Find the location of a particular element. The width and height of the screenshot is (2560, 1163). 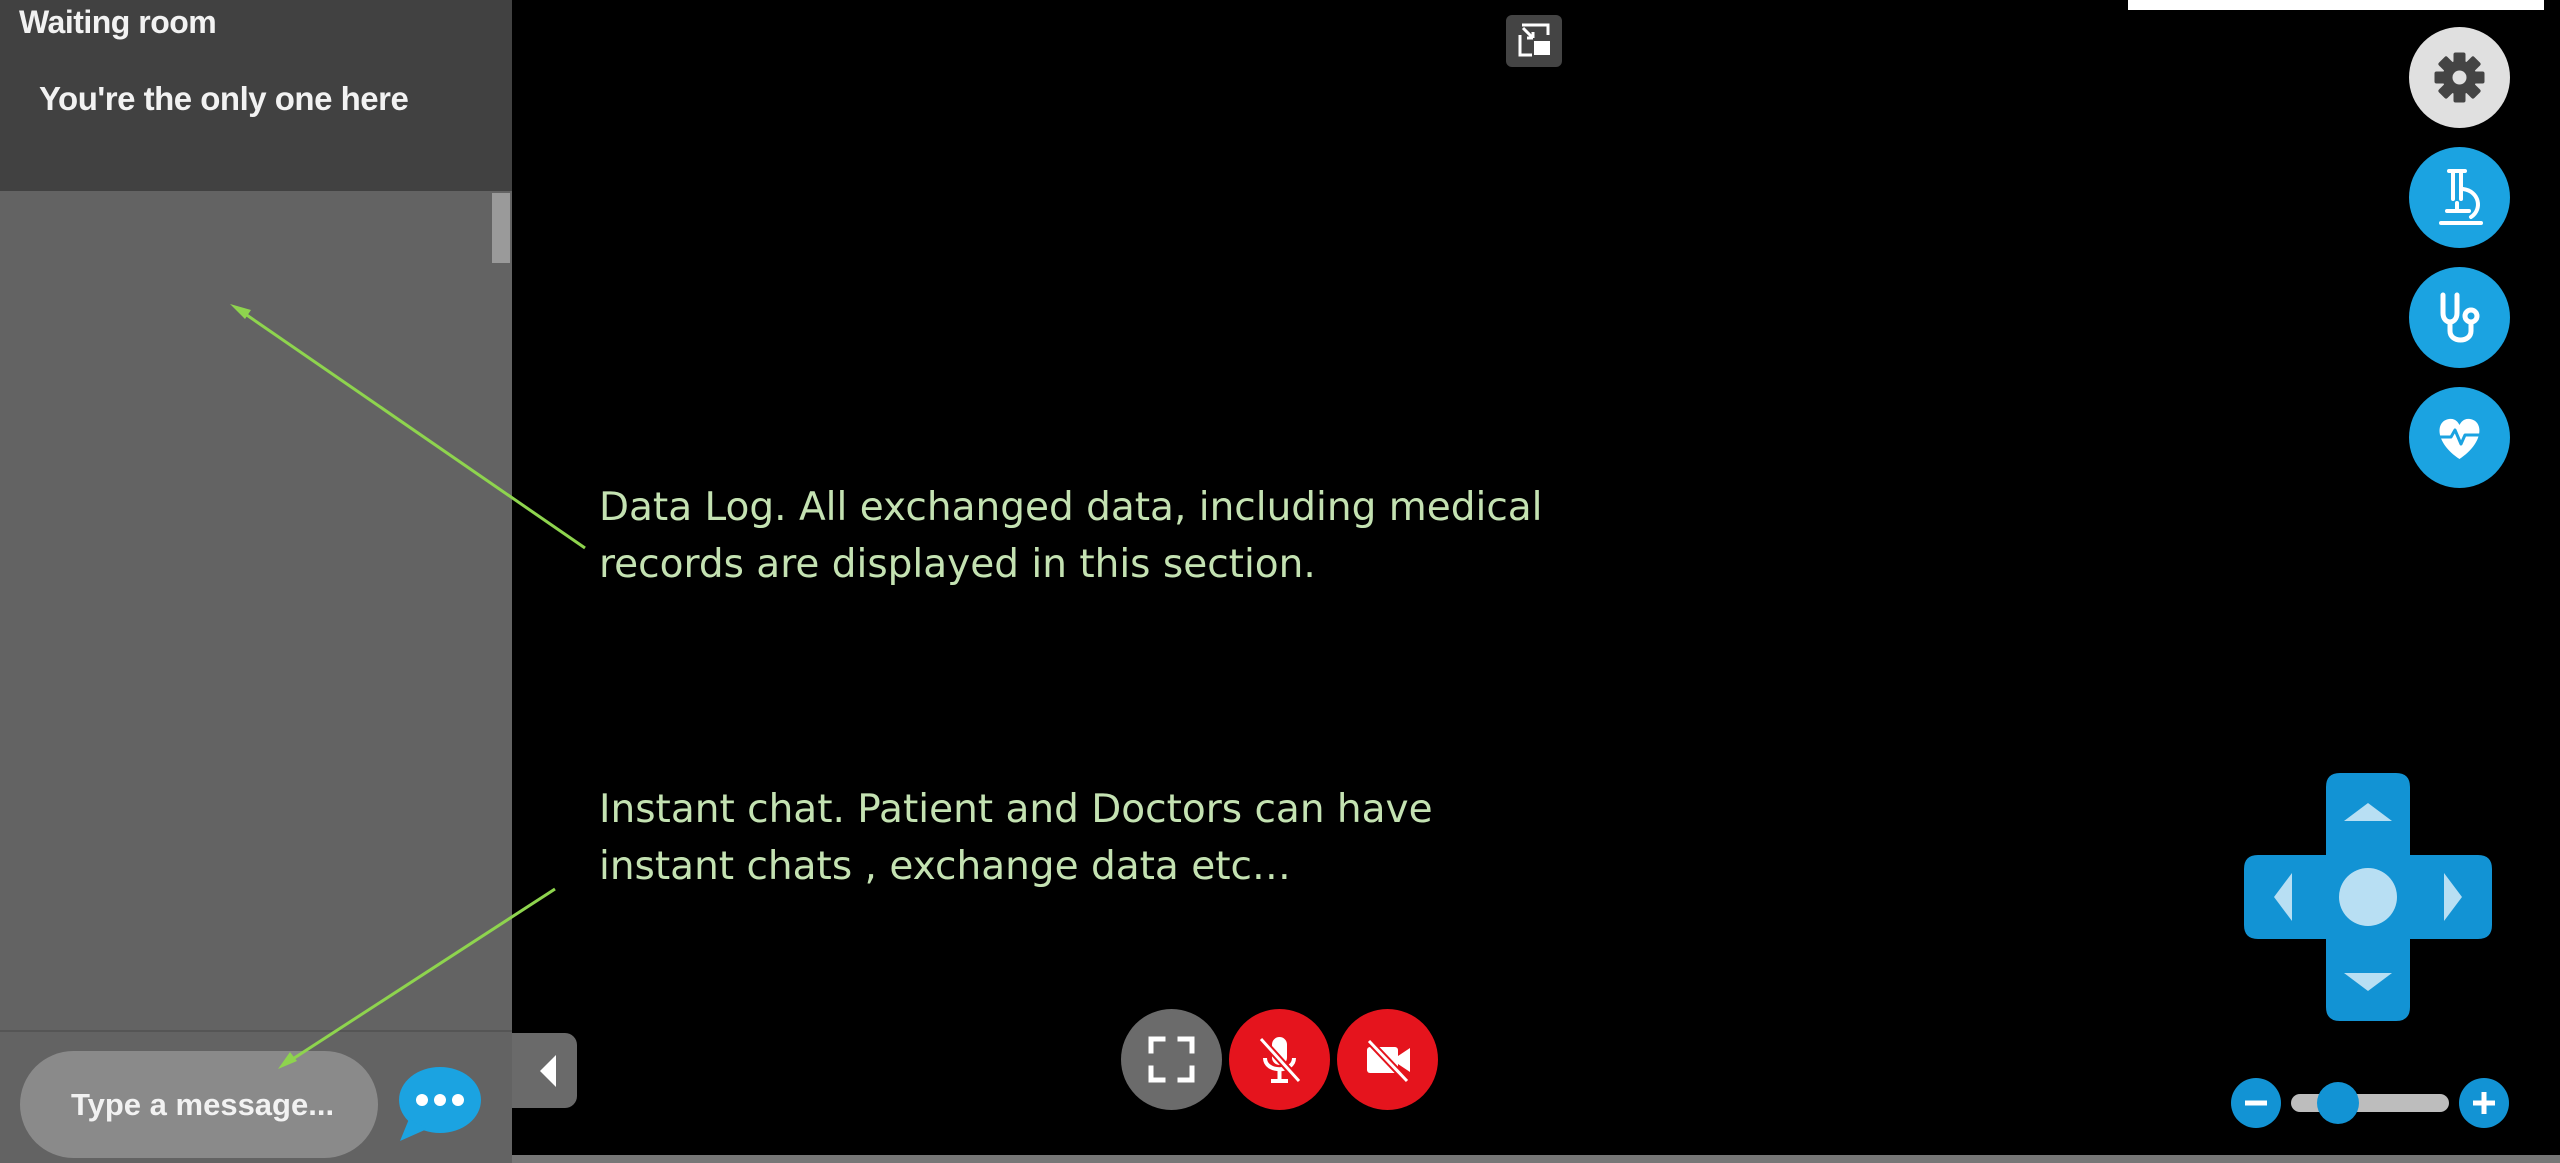

bottom-window-edge is located at coordinates (1536, 1159).